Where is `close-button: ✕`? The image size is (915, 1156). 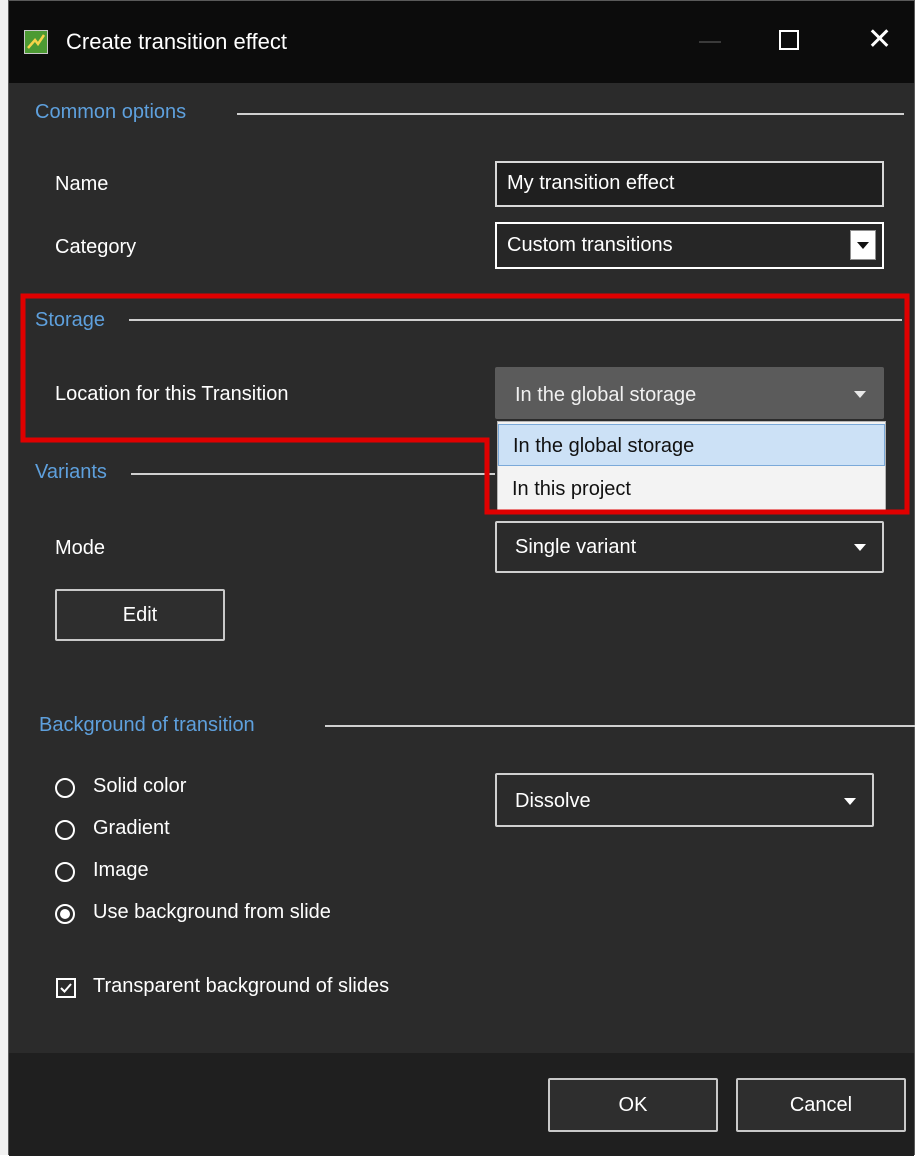 close-button: ✕ is located at coordinates (879, 40).